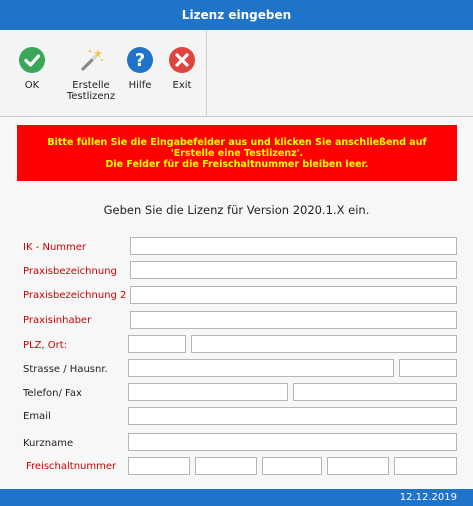 This screenshot has height=506, width=473. I want to click on freischalt-part1-input, so click(159, 466).